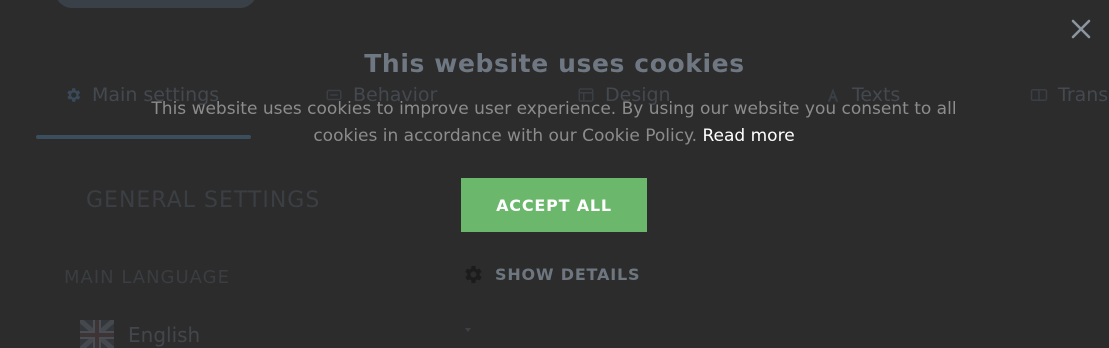 The height and width of the screenshot is (348, 1109). I want to click on show-details-button: SHOW DETAILS, so click(550, 274).